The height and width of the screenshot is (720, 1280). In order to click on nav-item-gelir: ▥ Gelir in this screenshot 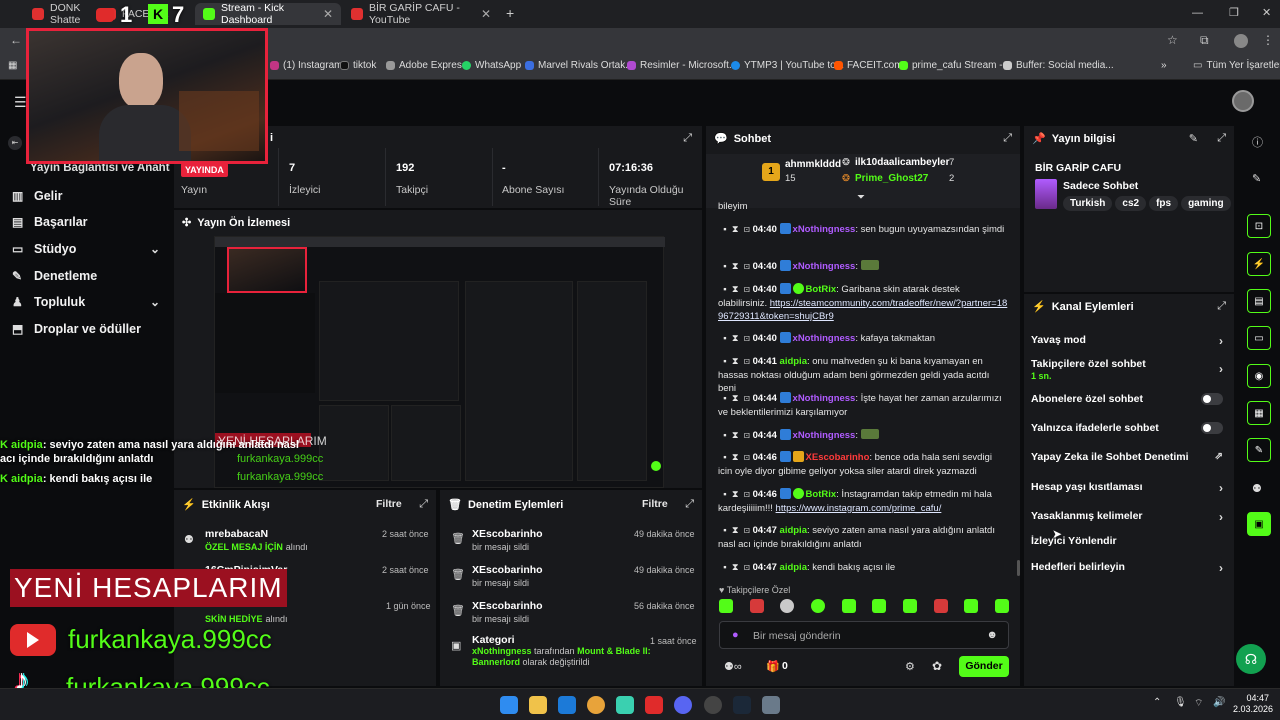, I will do `click(86, 196)`.